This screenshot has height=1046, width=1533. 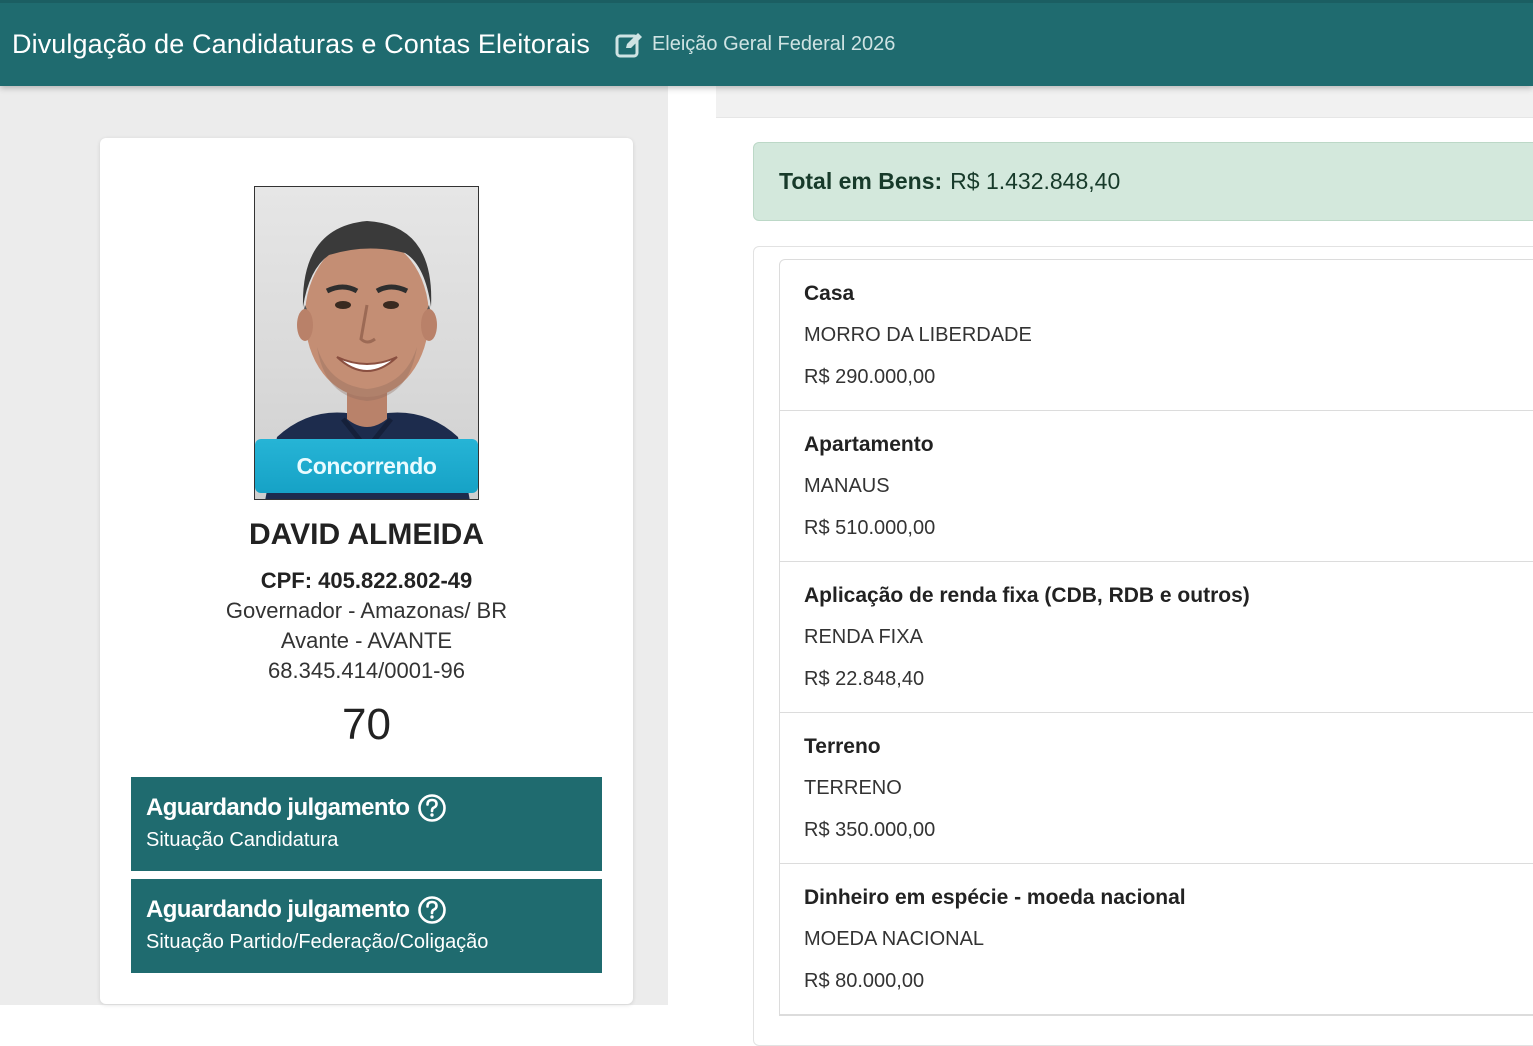 What do you see at coordinates (864, 981) in the screenshot?
I see `asset-value: R$ 80.000,00` at bounding box center [864, 981].